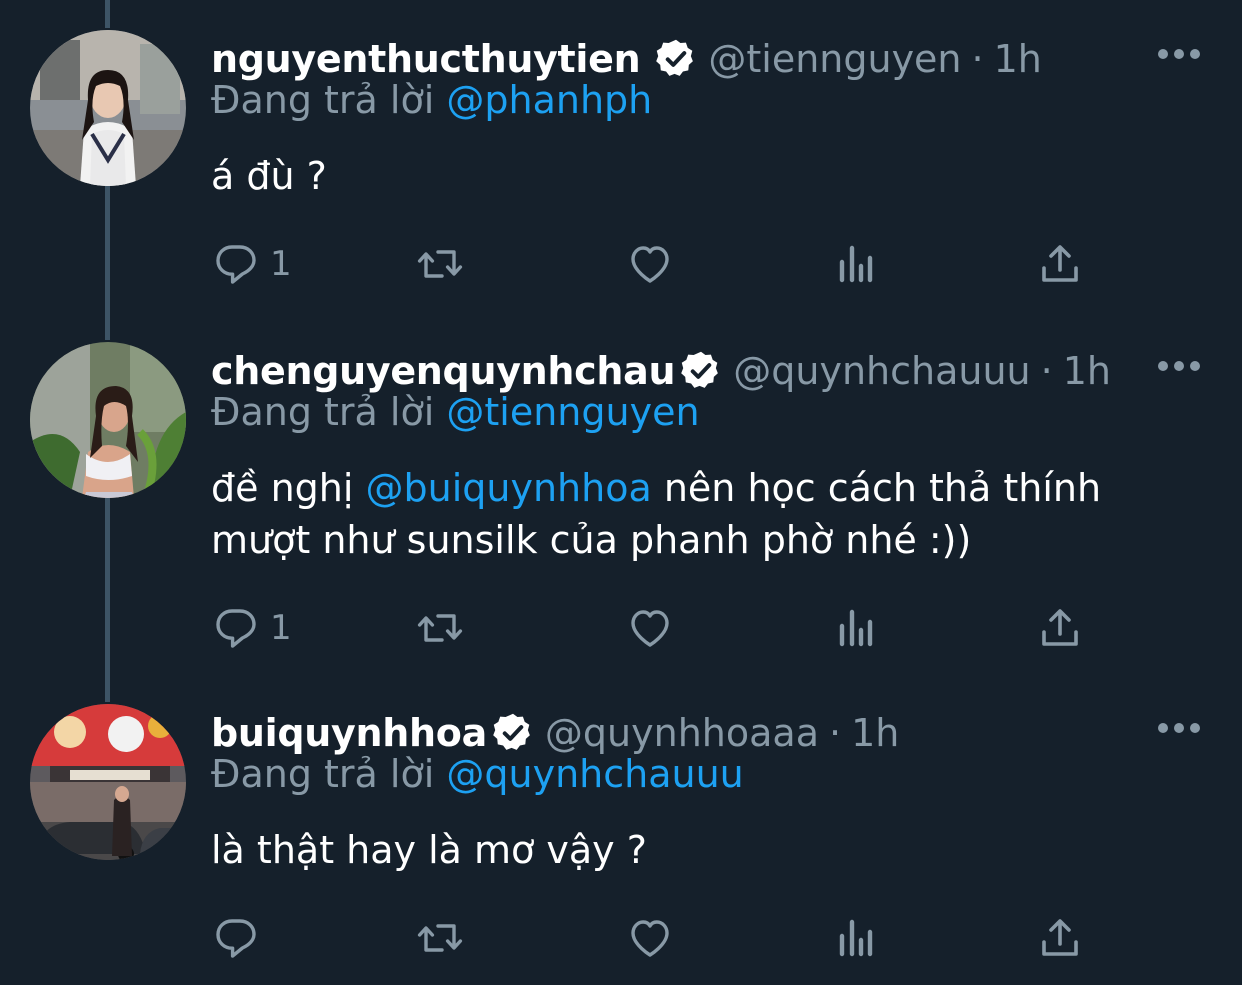 Image resolution: width=1242 pixels, height=985 pixels. What do you see at coordinates (682, 733) in the screenshot?
I see `user-handle: @quynhhoaaa` at bounding box center [682, 733].